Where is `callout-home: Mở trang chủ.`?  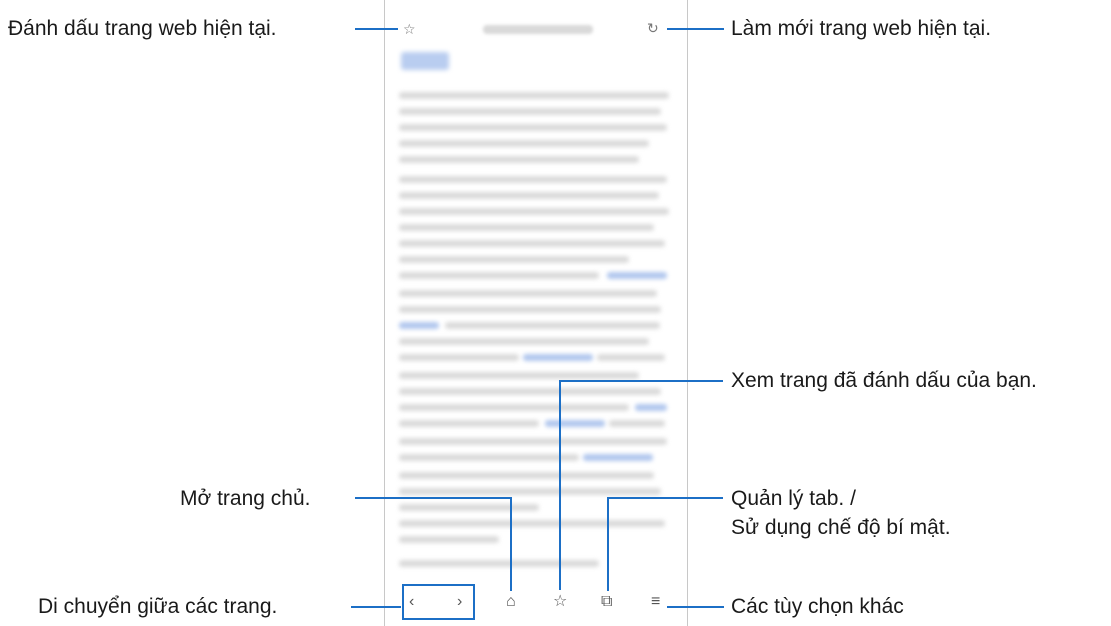 callout-home: Mở trang chủ. is located at coordinates (245, 498).